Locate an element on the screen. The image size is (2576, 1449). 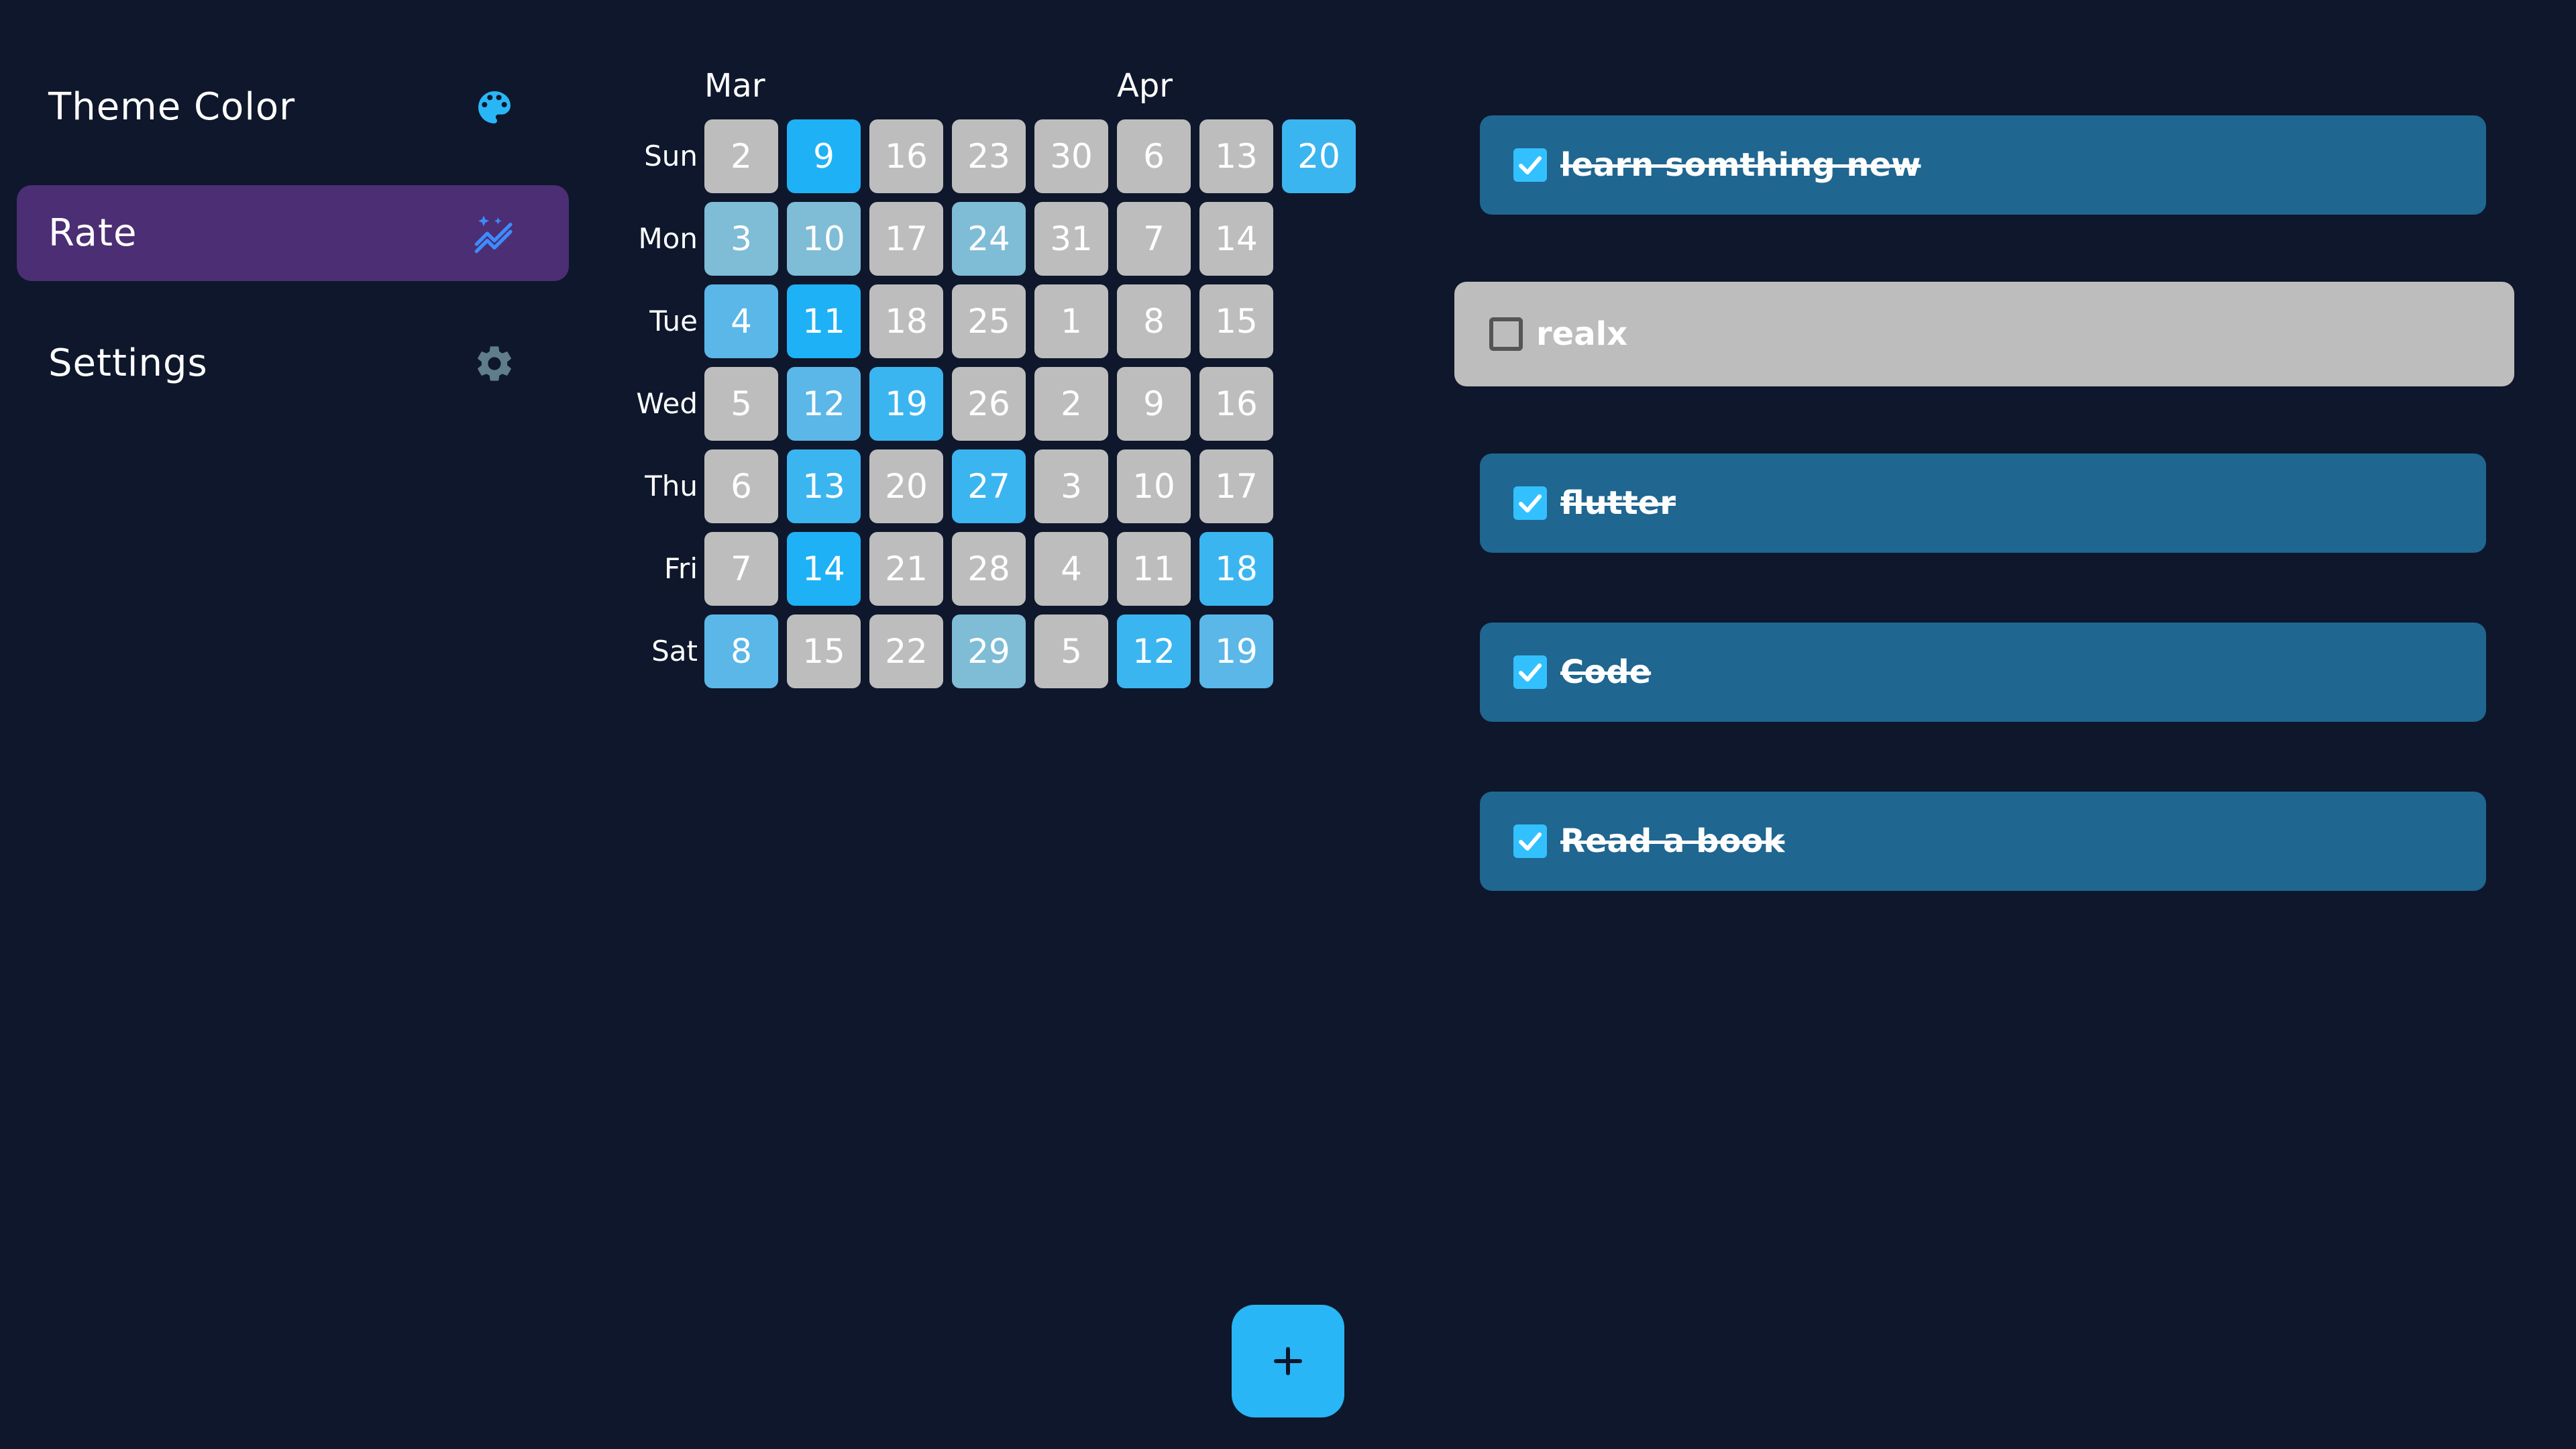
palette-icon is located at coordinates (494, 107).